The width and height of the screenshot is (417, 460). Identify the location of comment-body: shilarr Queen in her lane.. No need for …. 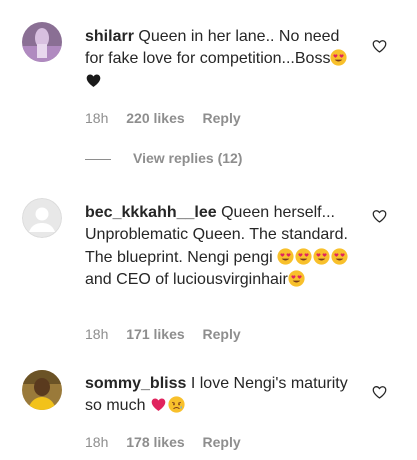
(220, 59).